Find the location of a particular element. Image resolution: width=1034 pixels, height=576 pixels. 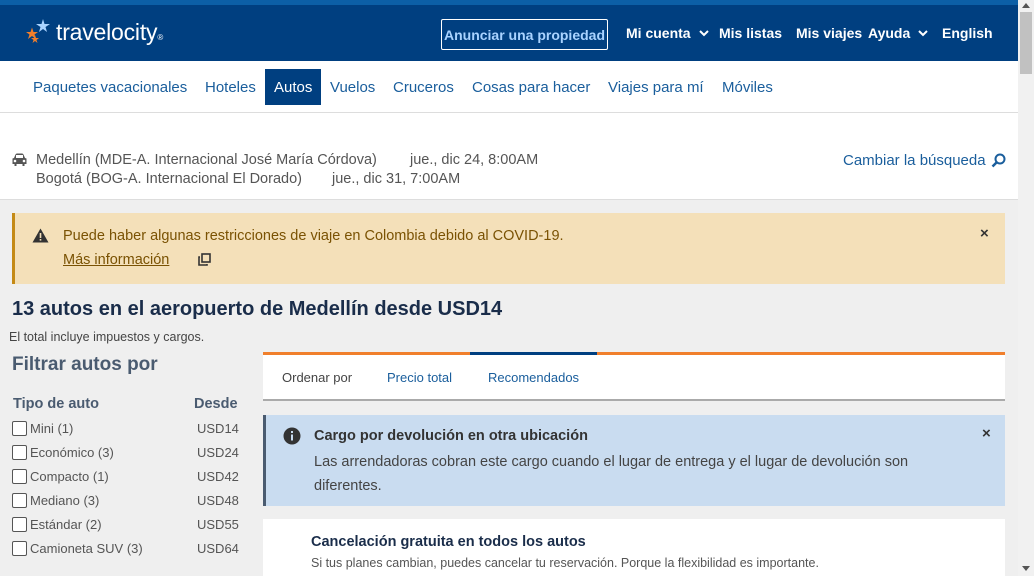

notice-title: Cargo por devolución en otra ubicación is located at coordinates (451, 436).